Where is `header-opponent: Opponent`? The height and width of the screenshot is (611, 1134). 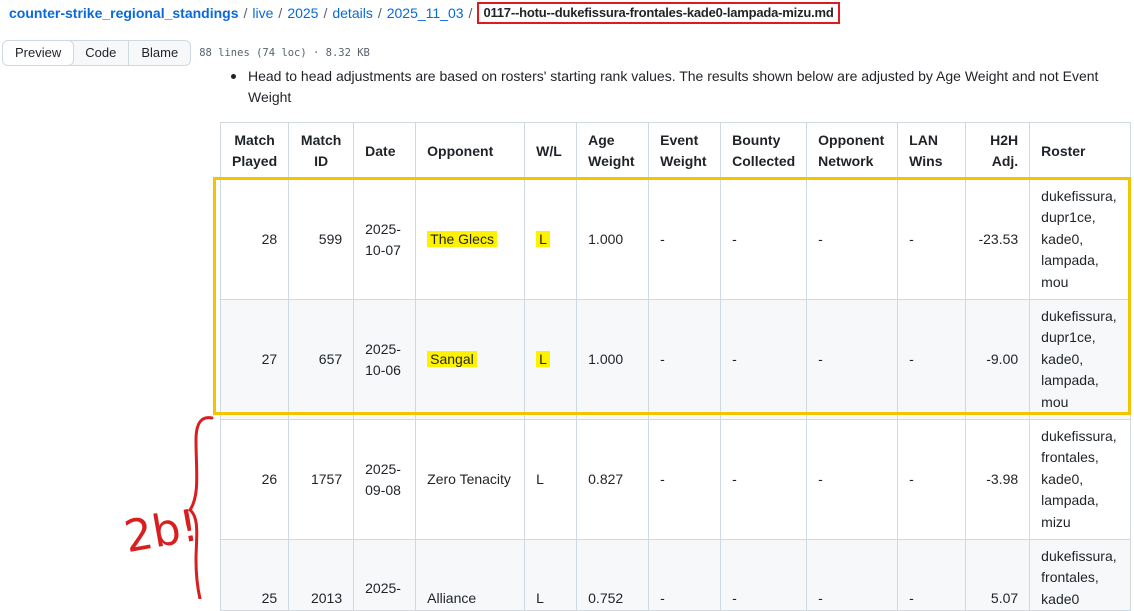
header-opponent: Opponent is located at coordinates (470, 151).